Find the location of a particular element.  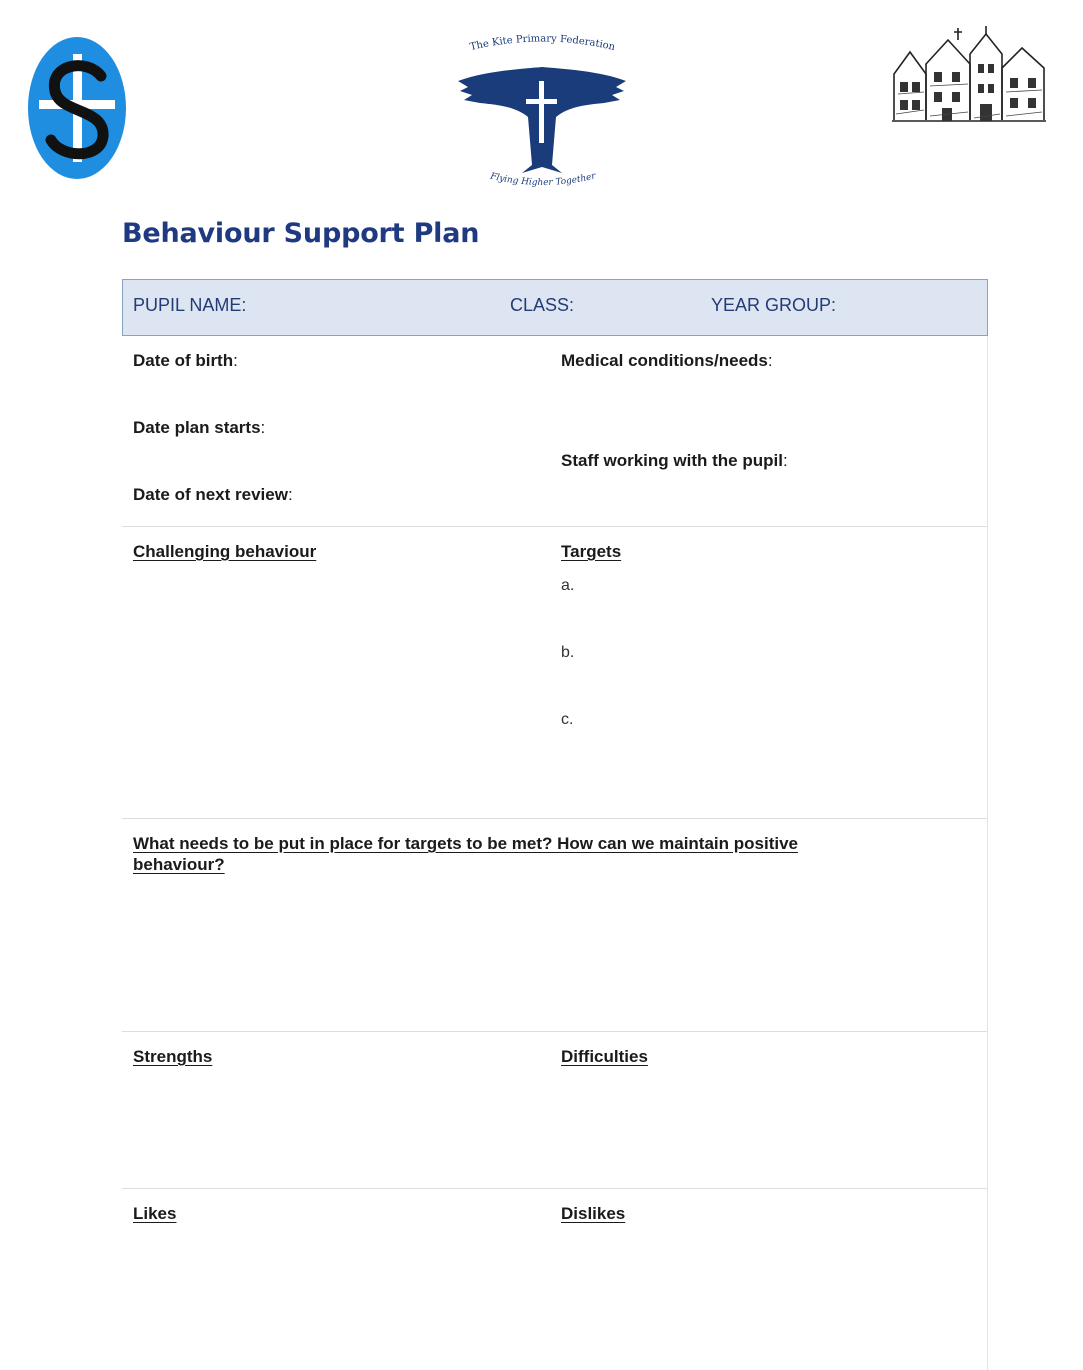

school-cross-s-logo-icon is located at coordinates (77, 108).